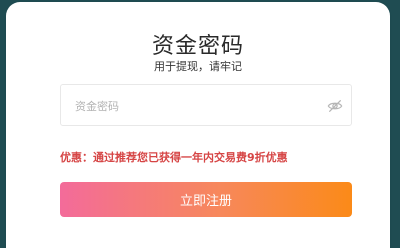  What do you see at coordinates (174, 157) in the screenshot?
I see `discount-notice: 优惠：通过推荐您已获得一年内交易费9折优惠` at bounding box center [174, 157].